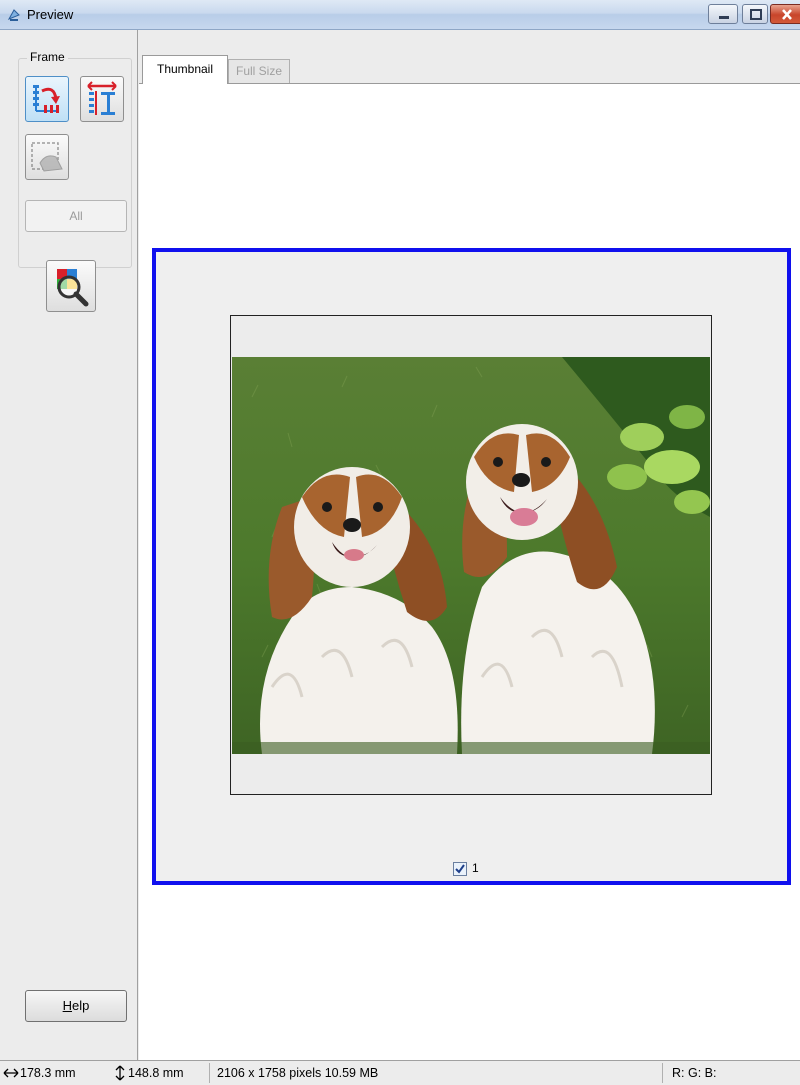 The width and height of the screenshot is (800, 1085). What do you see at coordinates (723, 14) in the screenshot?
I see `minimize-button` at bounding box center [723, 14].